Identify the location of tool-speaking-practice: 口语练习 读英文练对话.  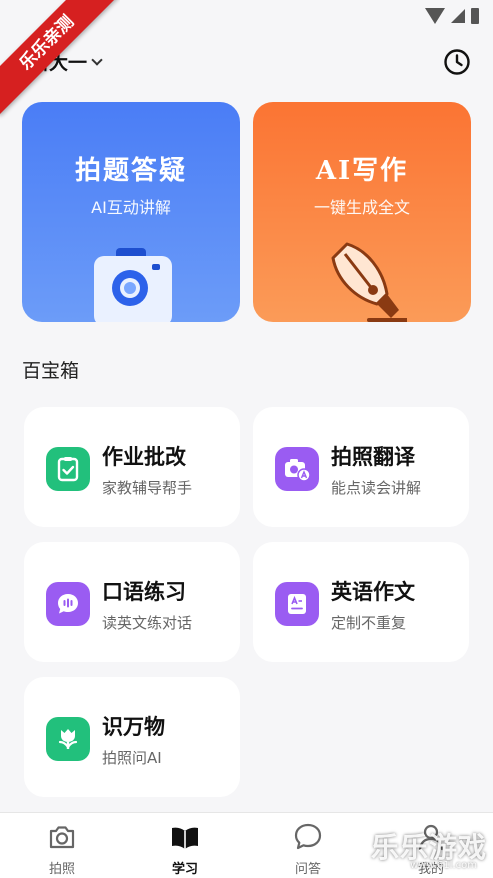
(132, 602).